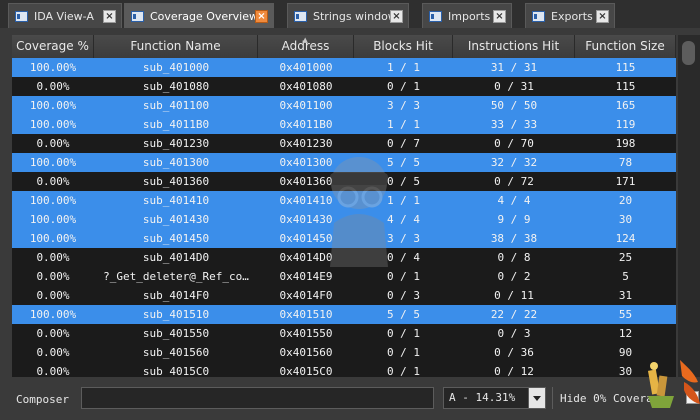  Describe the element at coordinates (625, 314) in the screenshot. I see `function-size-cell: 55` at that location.